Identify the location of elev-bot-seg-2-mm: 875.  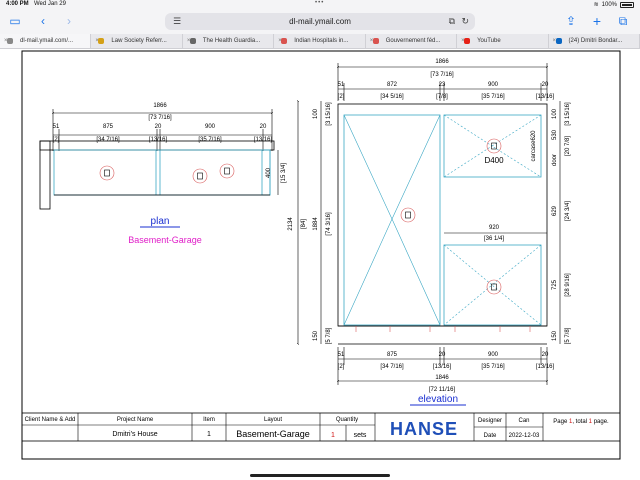
(392, 355).